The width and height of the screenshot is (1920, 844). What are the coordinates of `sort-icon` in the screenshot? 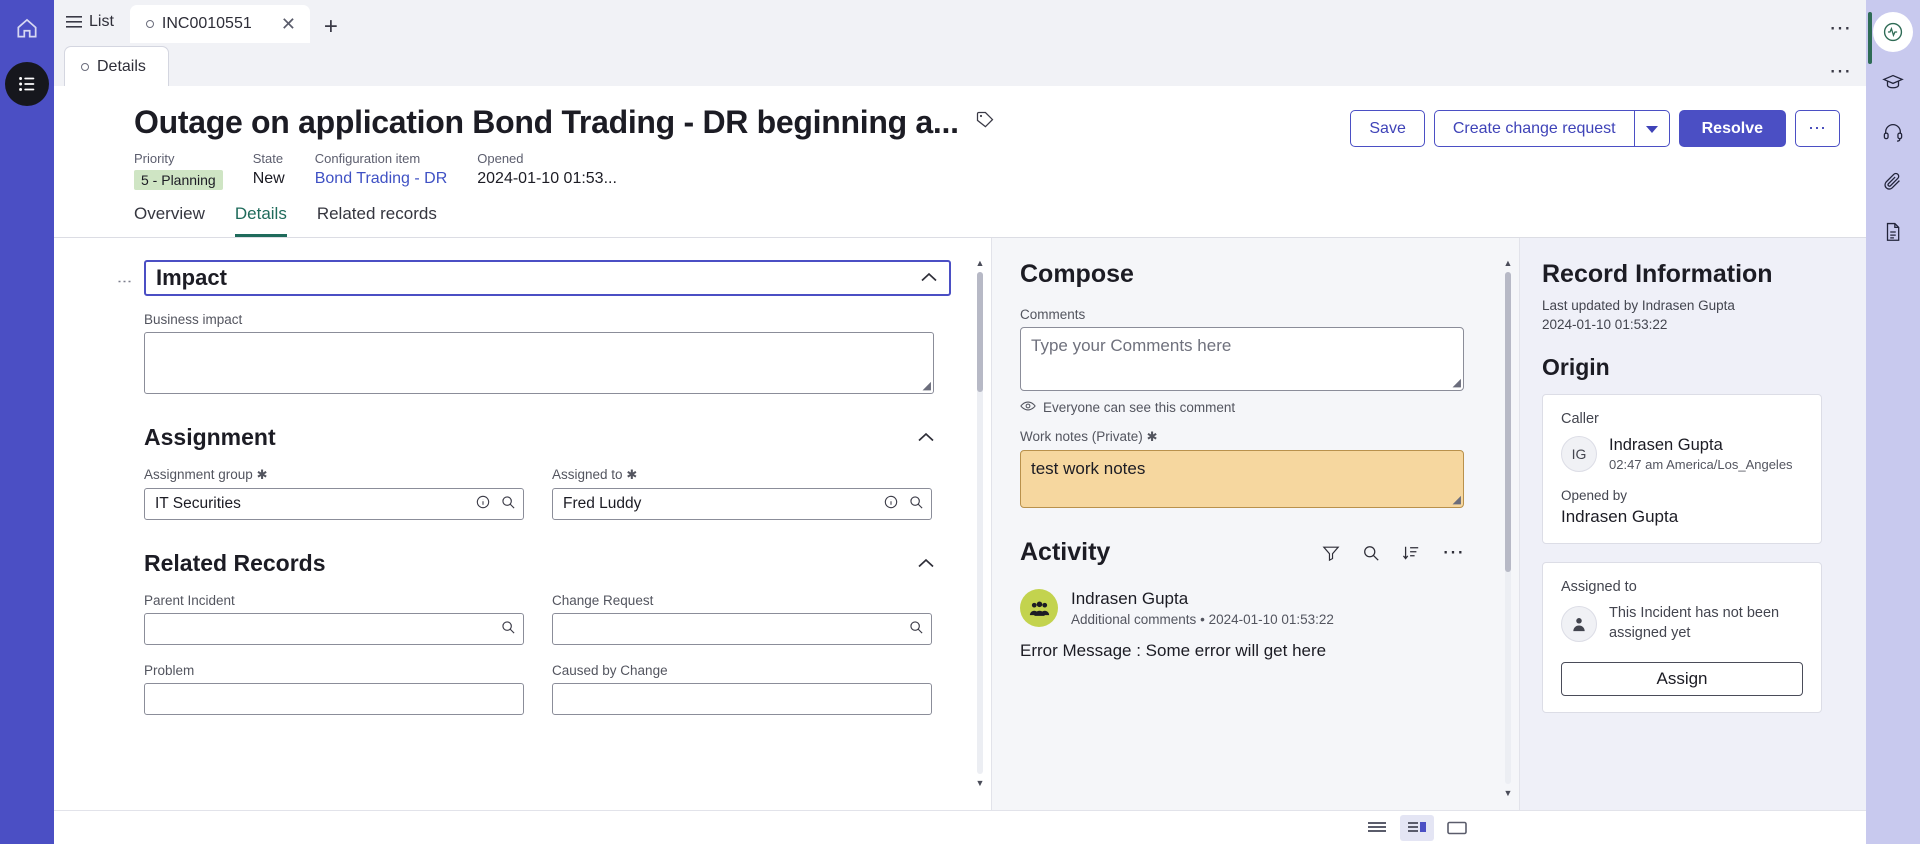 It's located at (1411, 553).